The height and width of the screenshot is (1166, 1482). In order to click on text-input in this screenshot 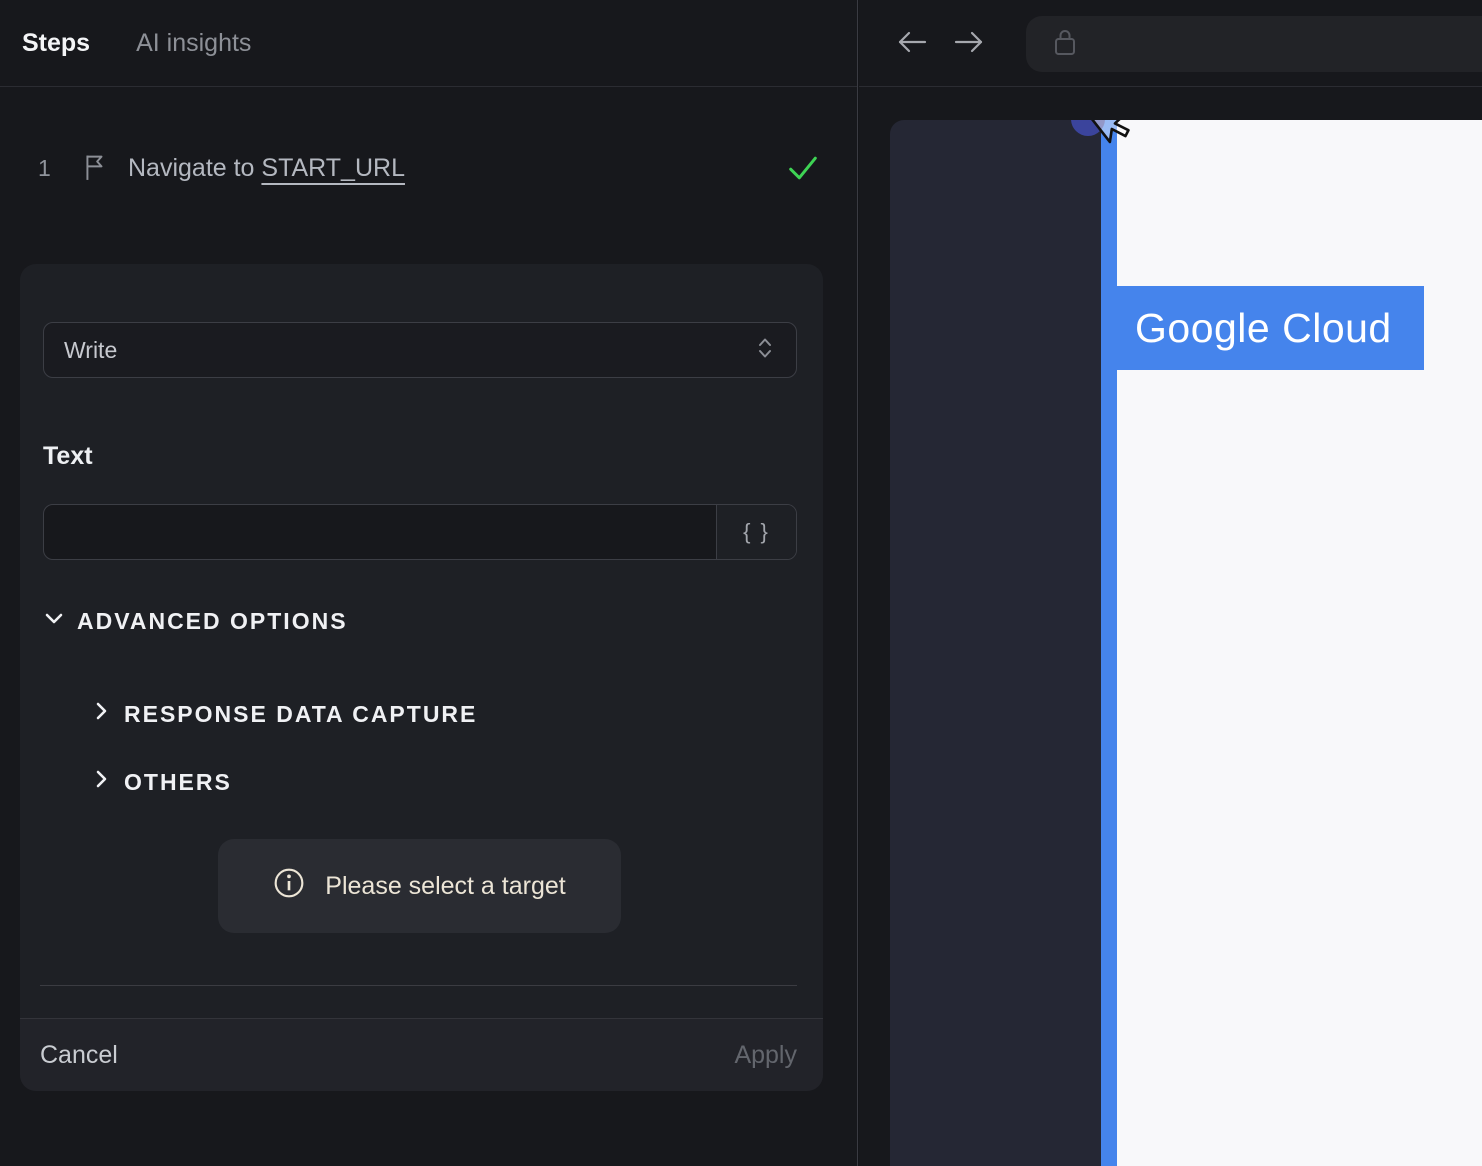, I will do `click(380, 532)`.